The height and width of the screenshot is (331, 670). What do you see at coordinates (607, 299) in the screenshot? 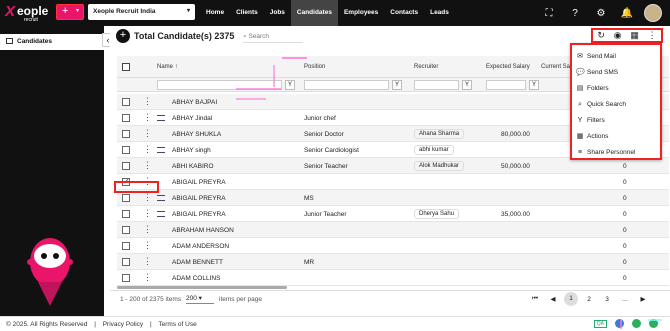
I see `page-3: 3` at bounding box center [607, 299].